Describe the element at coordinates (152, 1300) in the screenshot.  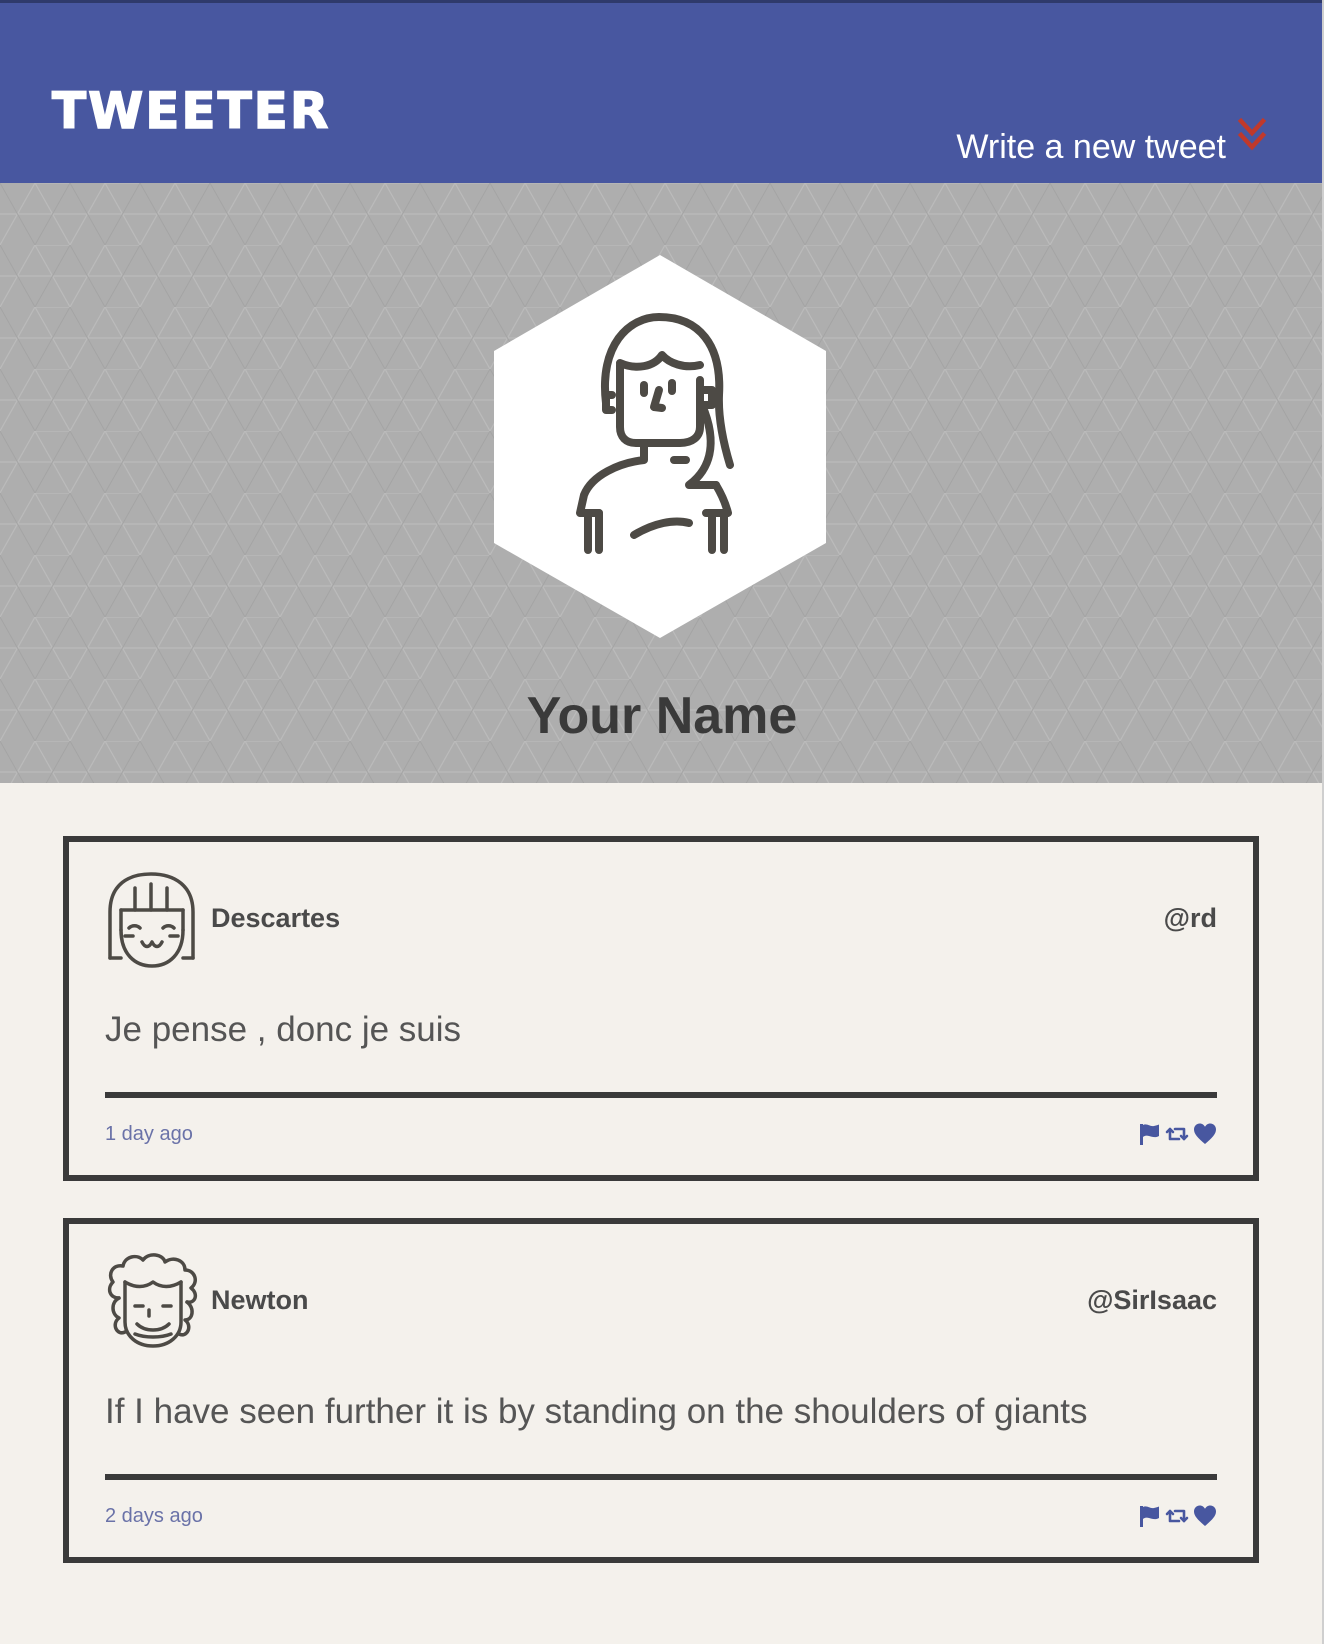
I see `newton-avatar-icon` at that location.